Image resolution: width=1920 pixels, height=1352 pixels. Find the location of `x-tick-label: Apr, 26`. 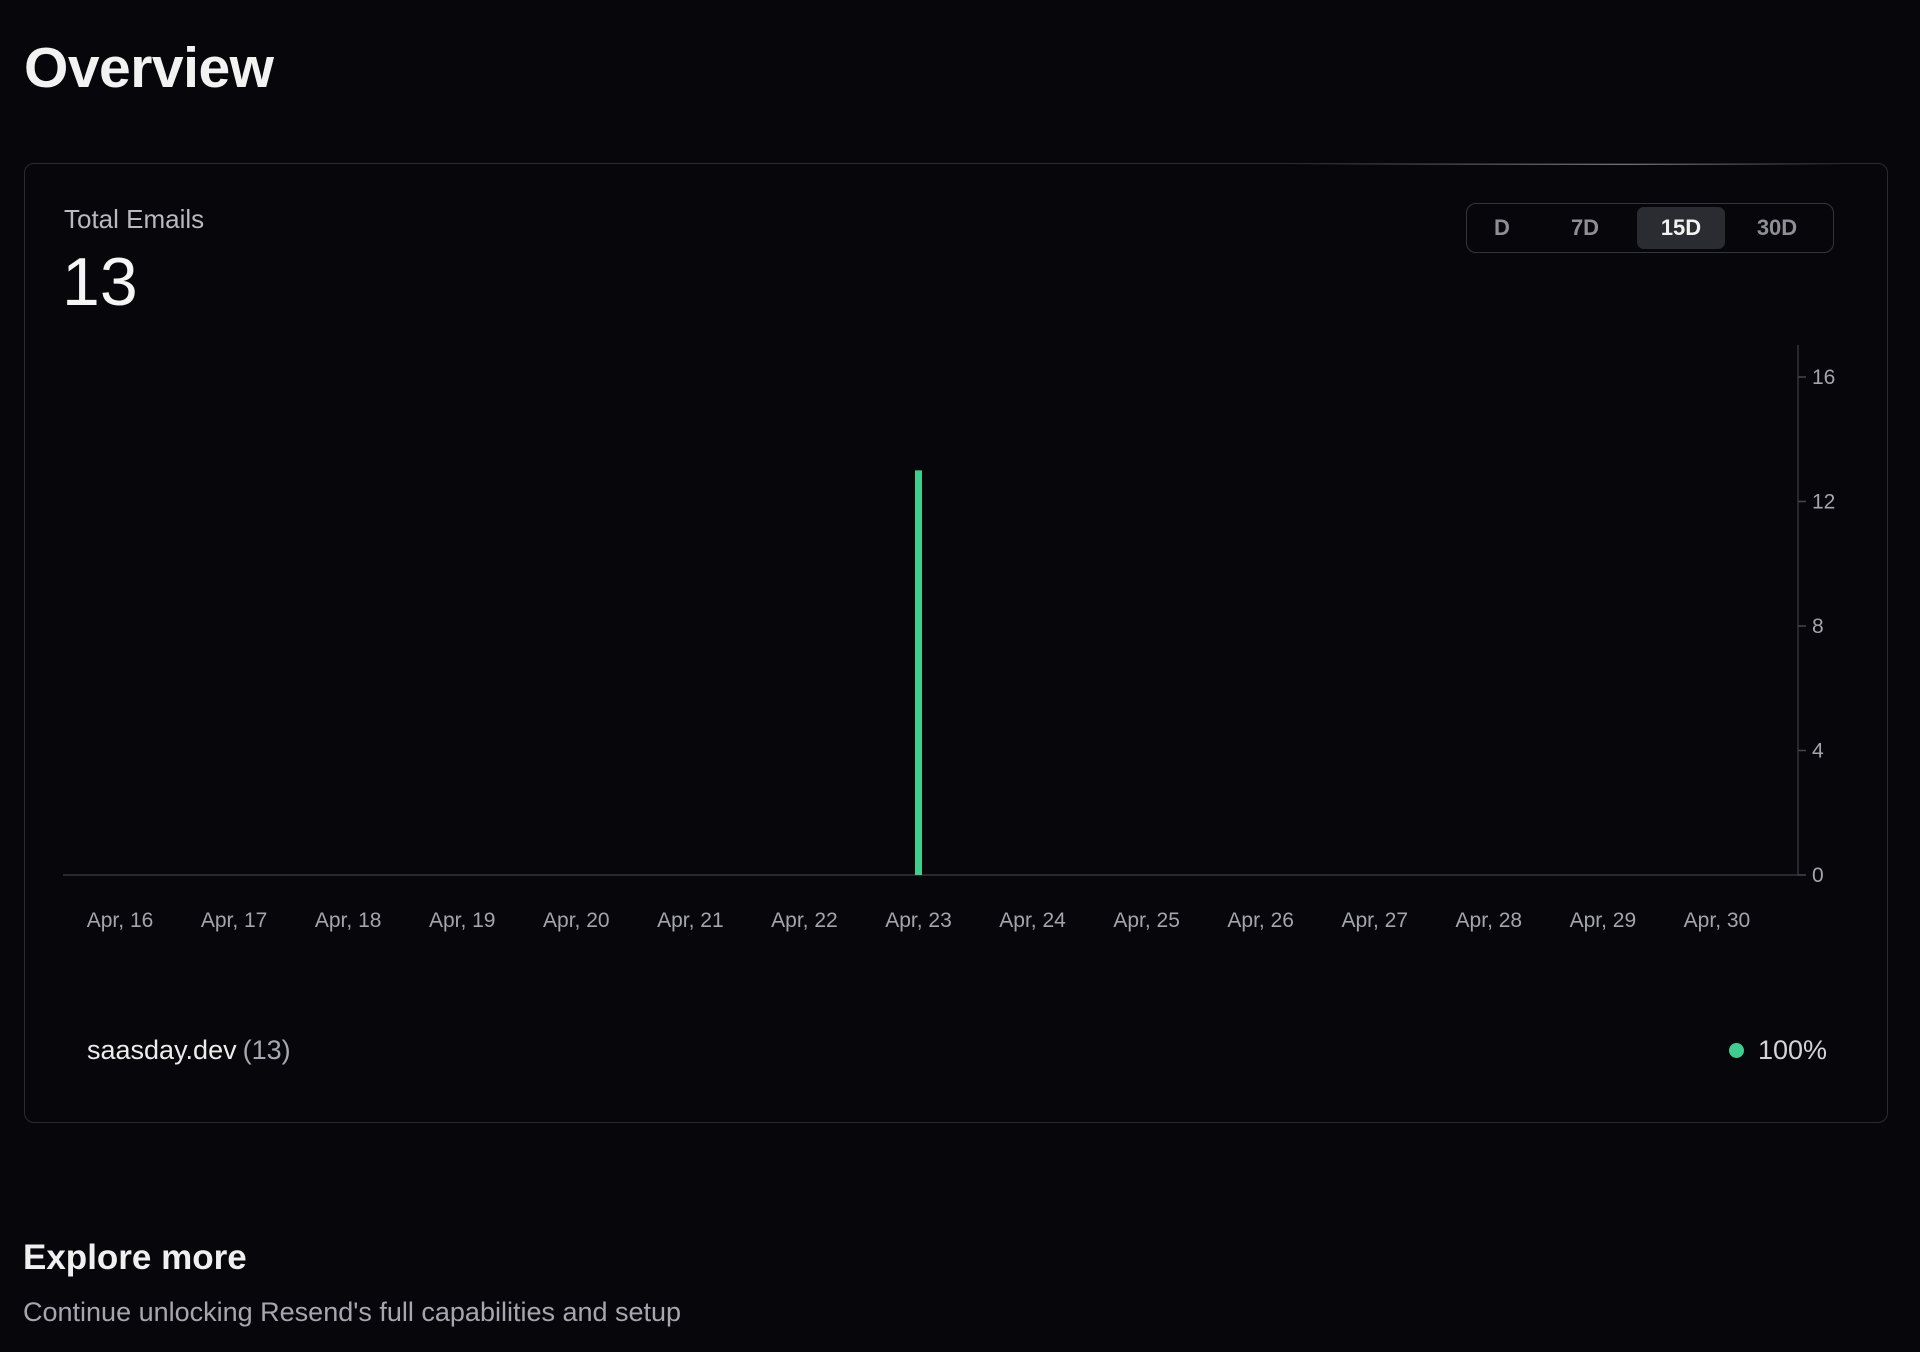

x-tick-label: Apr, 26 is located at coordinates (1260, 920).